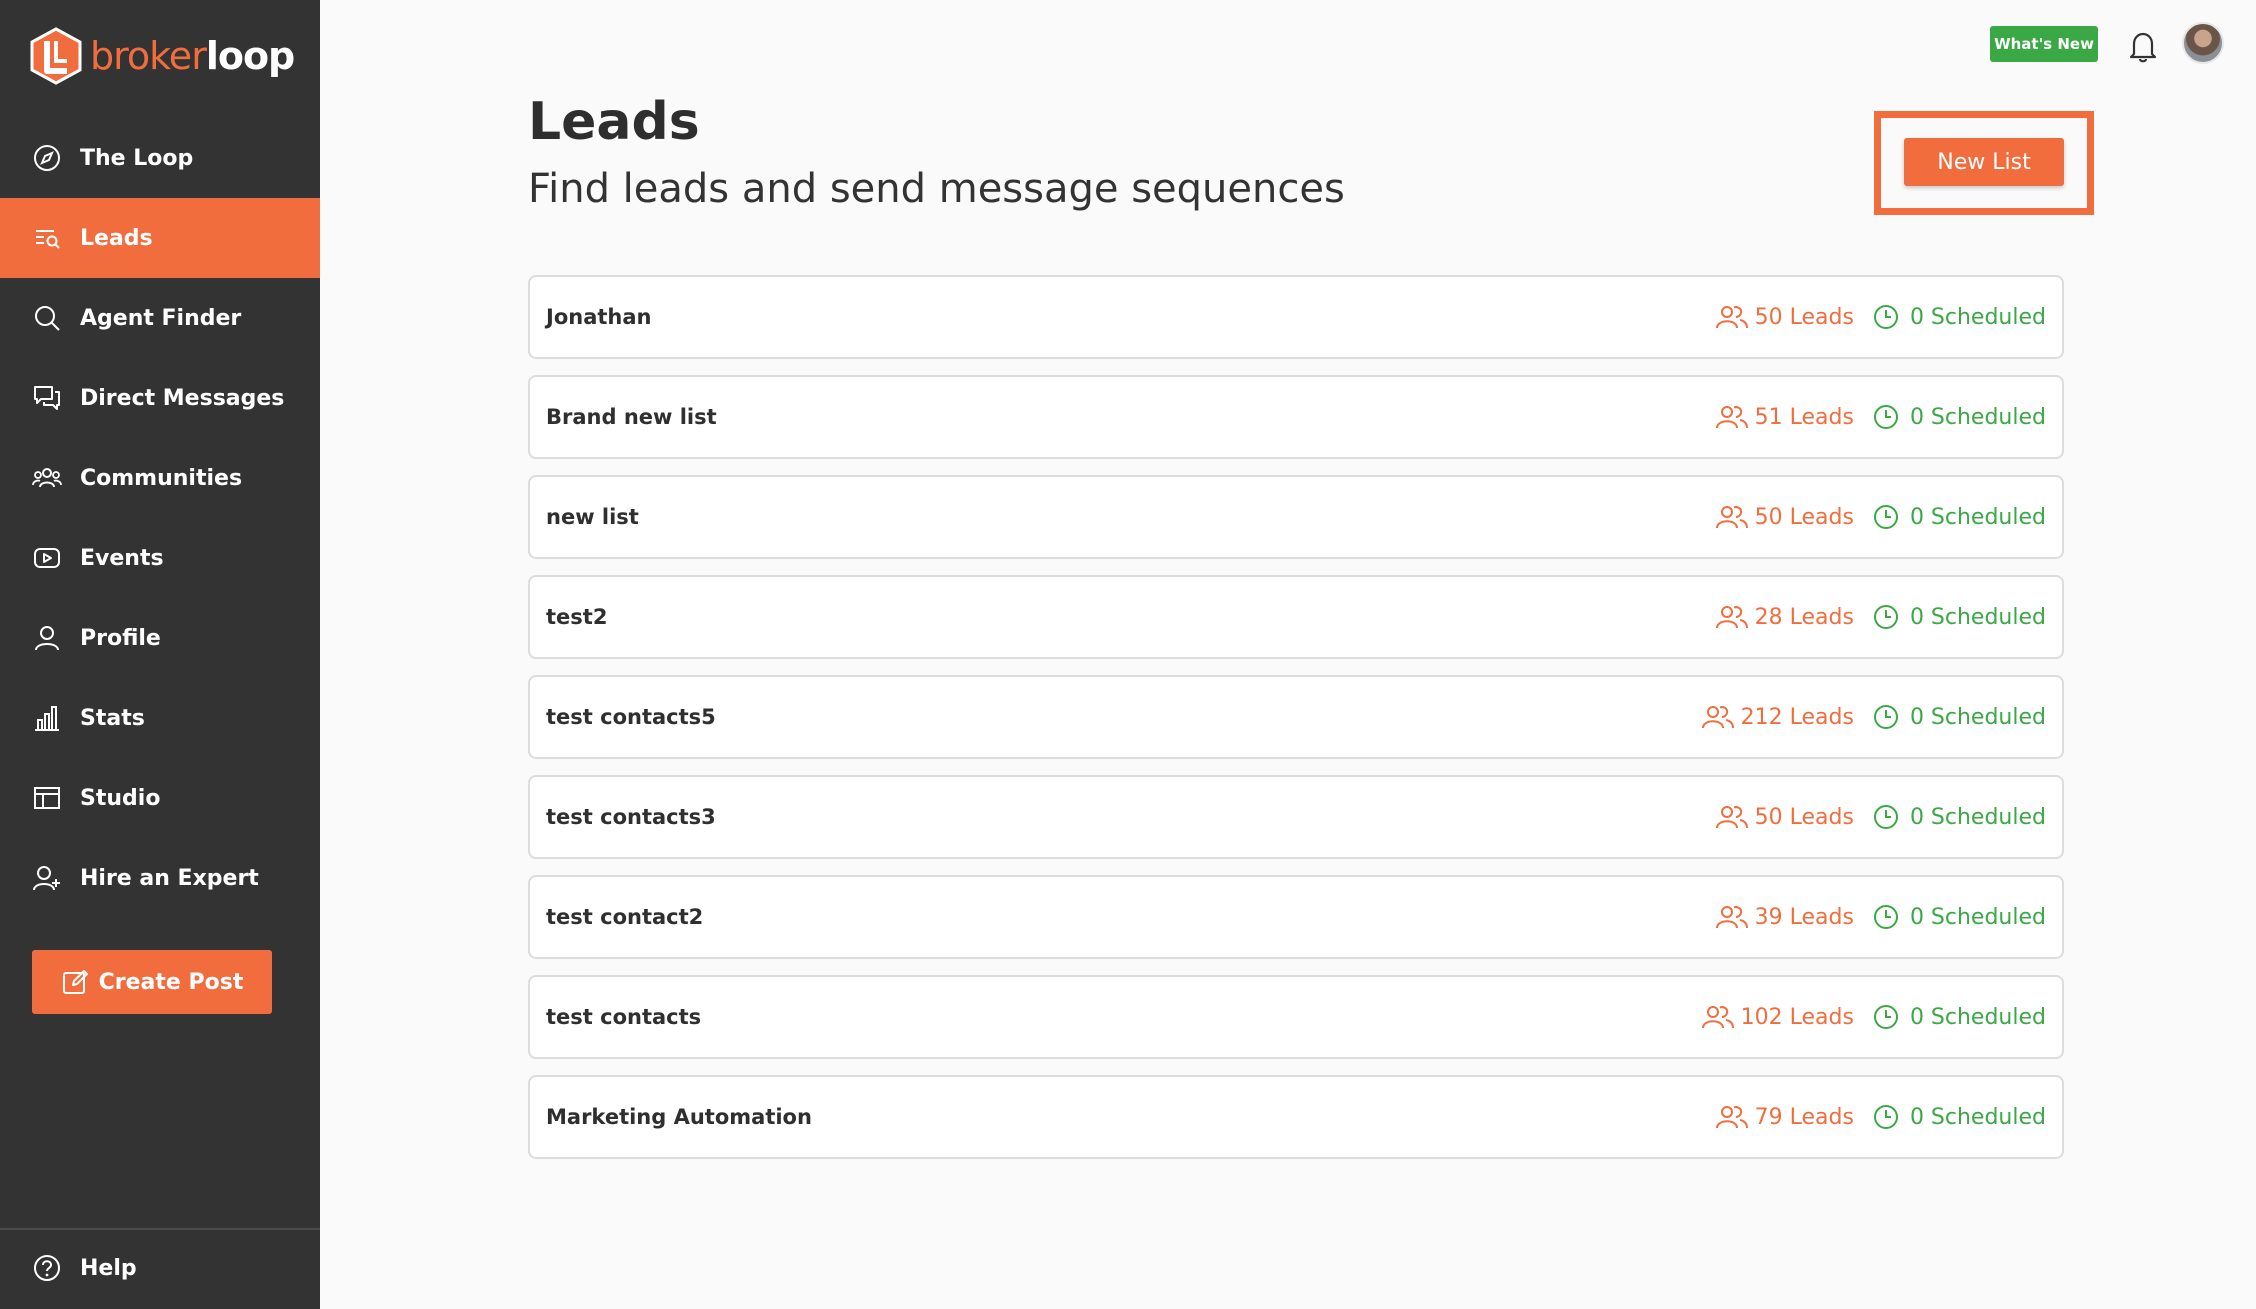 This screenshot has width=2256, height=1309. Describe the element at coordinates (56, 56) in the screenshot. I see `logo-mark-icon` at that location.